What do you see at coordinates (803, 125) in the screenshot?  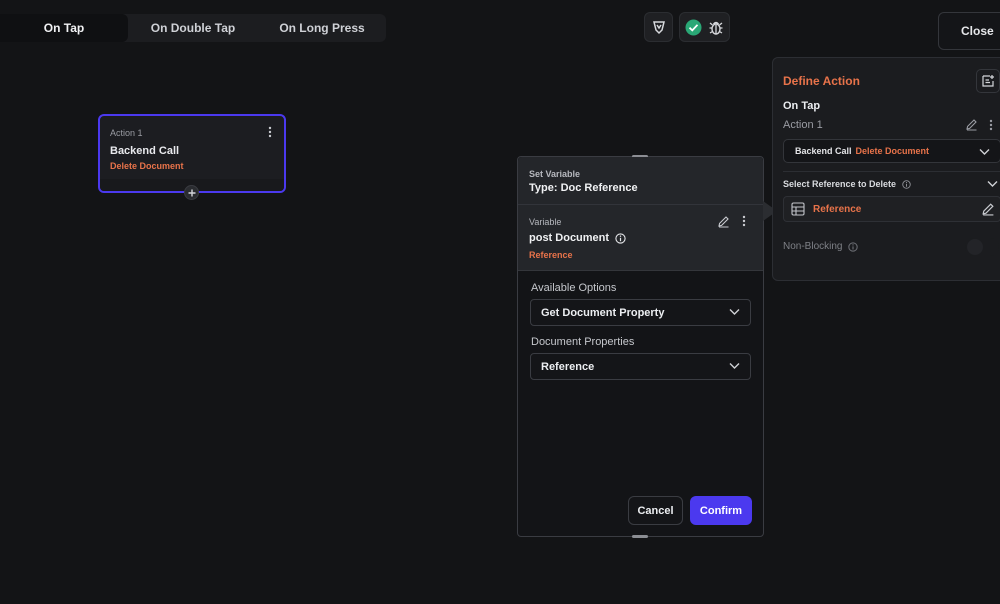 I see `action-name: Action 1` at bounding box center [803, 125].